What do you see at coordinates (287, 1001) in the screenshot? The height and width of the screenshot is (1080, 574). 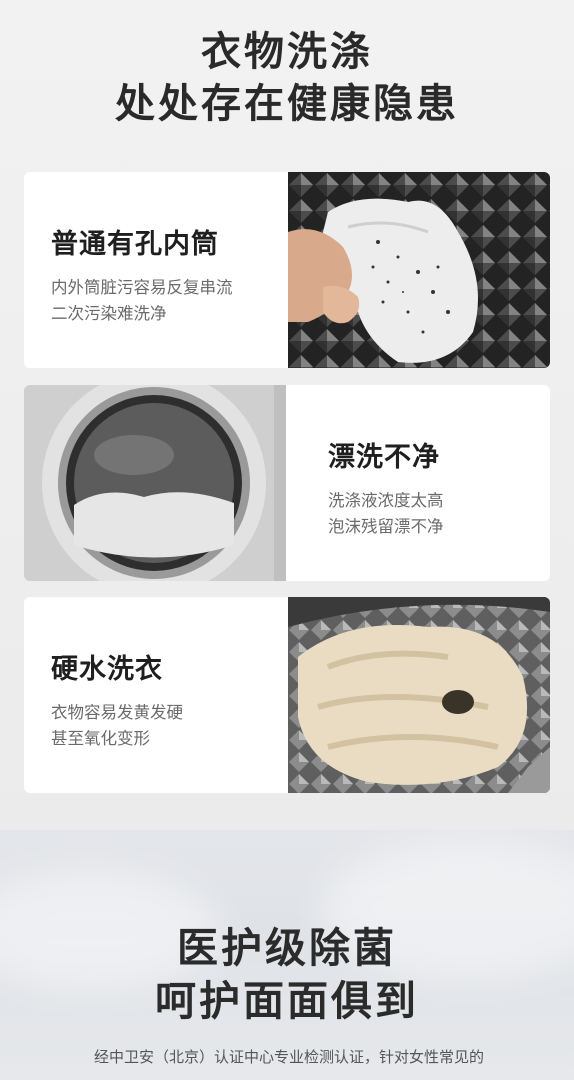 I see `title-line-2: 呵护面面俱到` at bounding box center [287, 1001].